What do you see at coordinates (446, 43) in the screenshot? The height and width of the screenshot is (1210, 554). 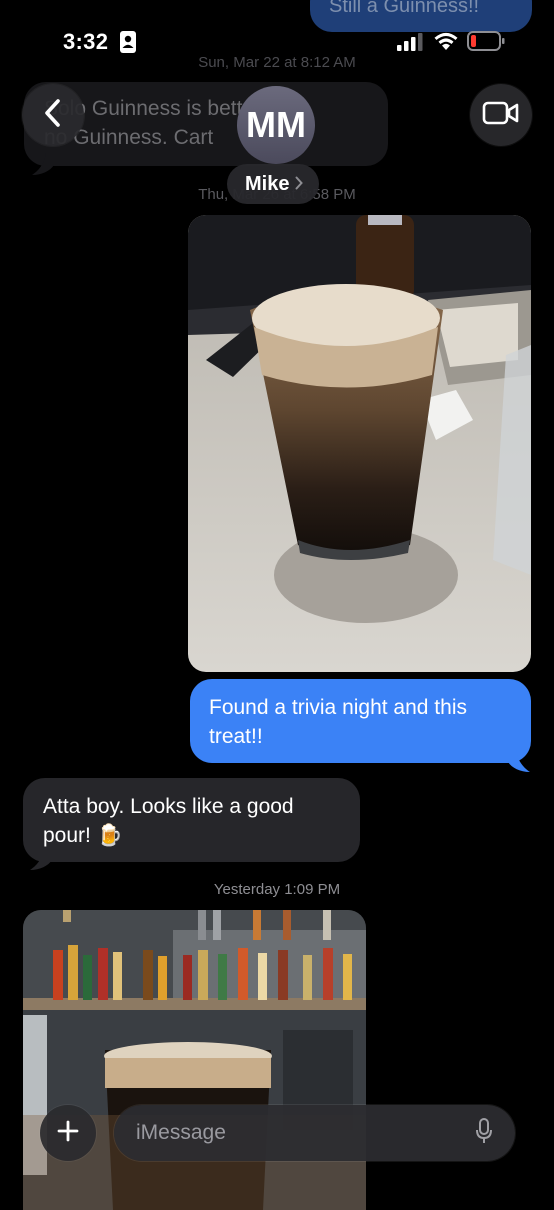 I see `wifi-icon` at bounding box center [446, 43].